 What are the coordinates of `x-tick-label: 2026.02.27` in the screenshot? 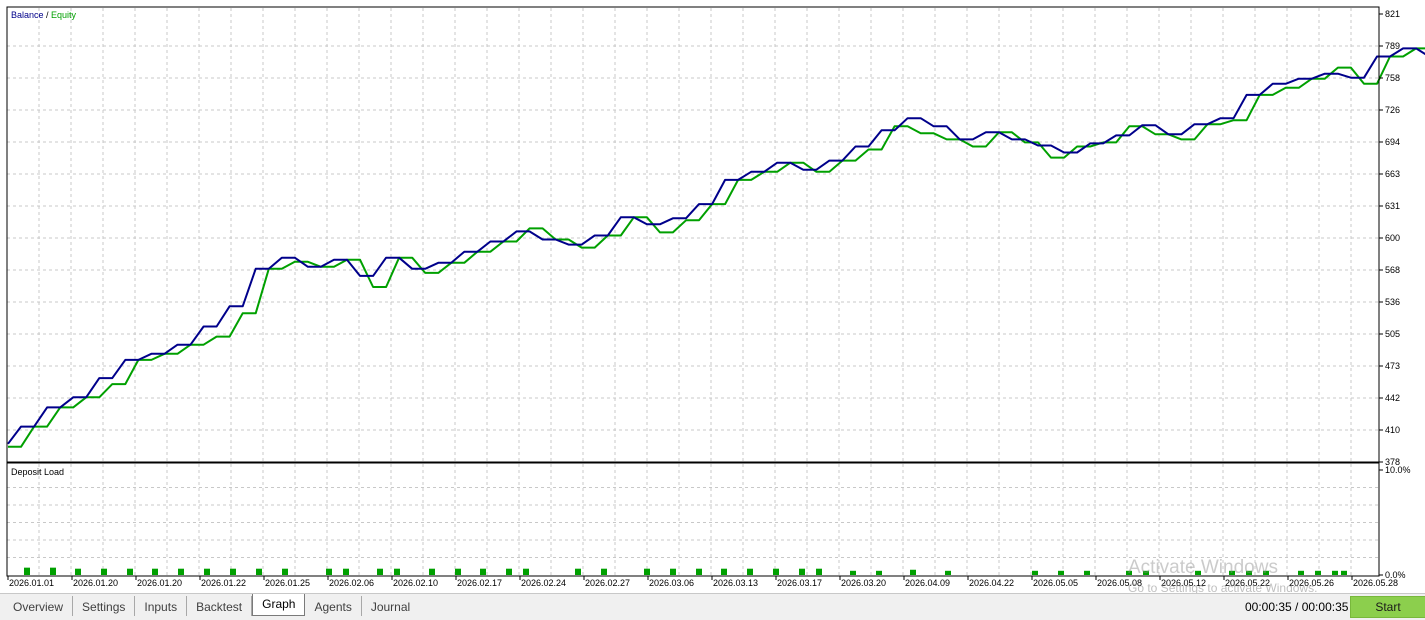 It's located at (607, 583).